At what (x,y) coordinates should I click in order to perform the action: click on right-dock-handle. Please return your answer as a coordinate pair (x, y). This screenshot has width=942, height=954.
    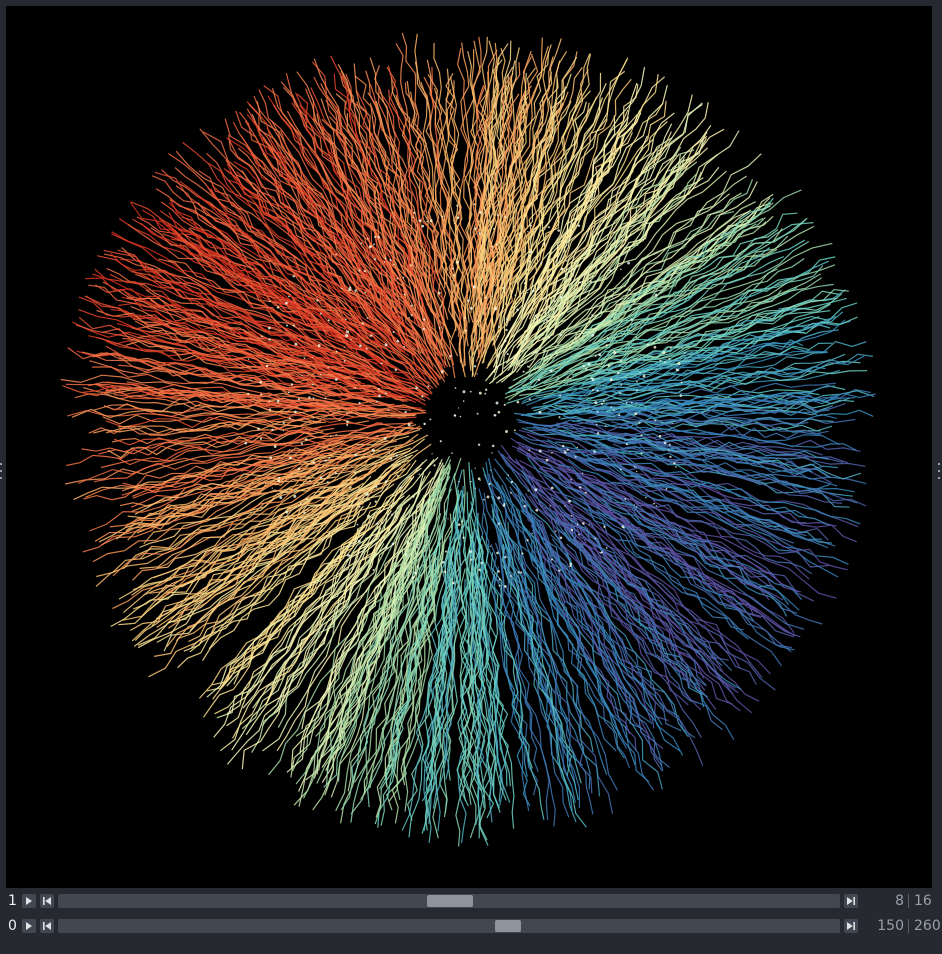
    Looking at the image, I should click on (939, 471).